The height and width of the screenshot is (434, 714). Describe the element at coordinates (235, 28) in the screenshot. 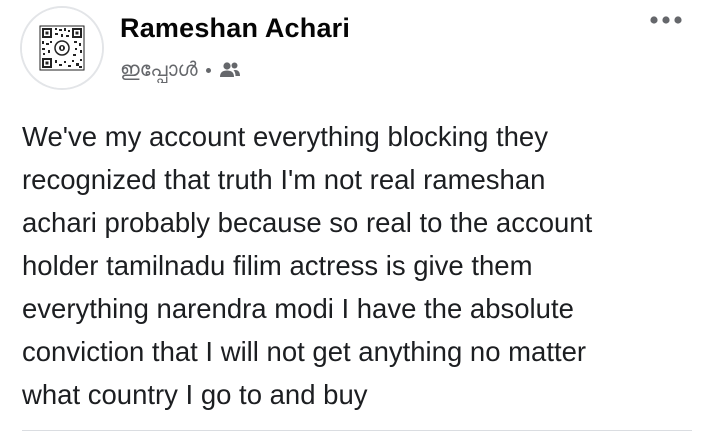

I see `author-name: Rameshan Achari` at that location.